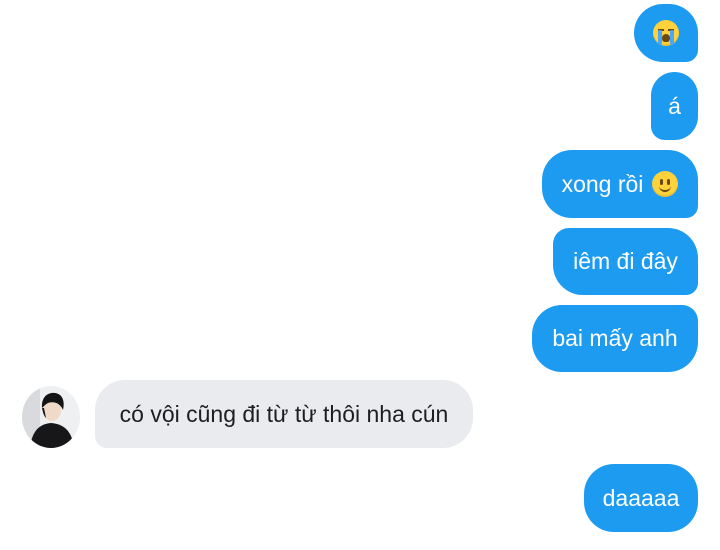 The height and width of the screenshot is (550, 720). I want to click on message-bubble-outgoing: iêm đi đây, so click(625, 261).